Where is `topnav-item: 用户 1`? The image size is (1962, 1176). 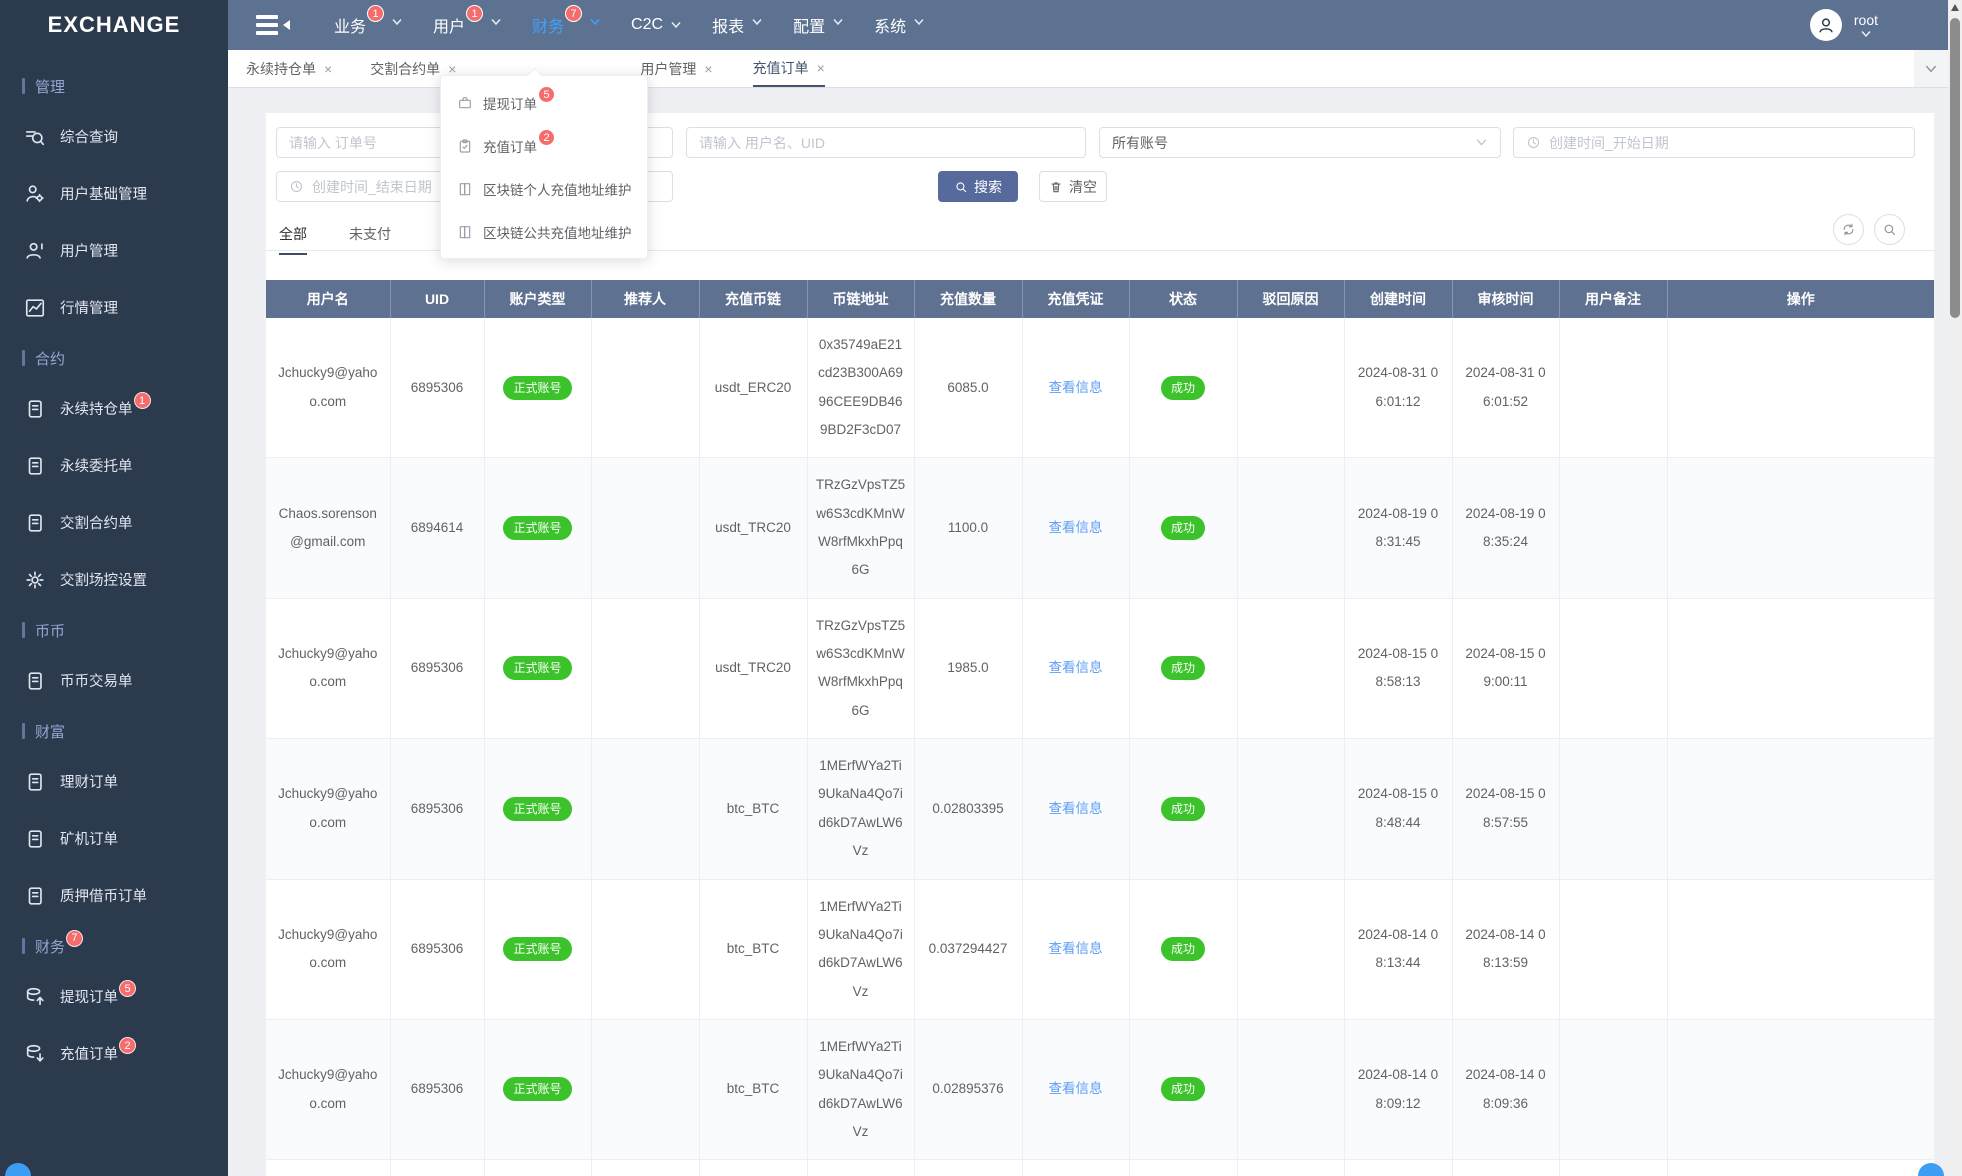
topnav-item: 用户 1 is located at coordinates (467, 21).